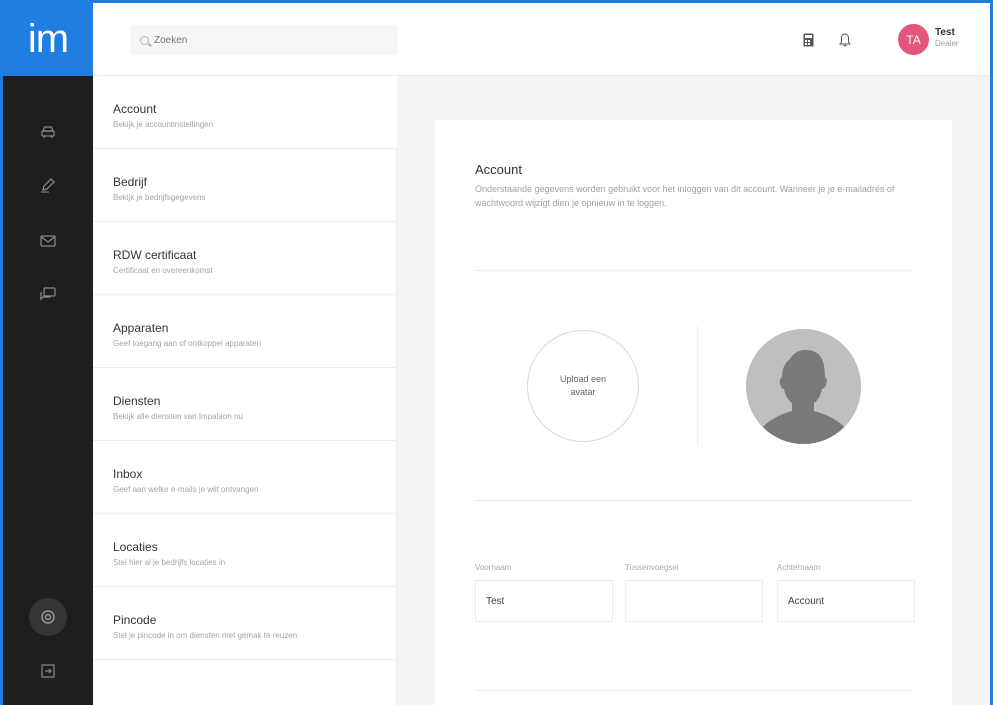 The image size is (993, 705). What do you see at coordinates (135, 620) in the screenshot?
I see `menu-item-title: Pincode` at bounding box center [135, 620].